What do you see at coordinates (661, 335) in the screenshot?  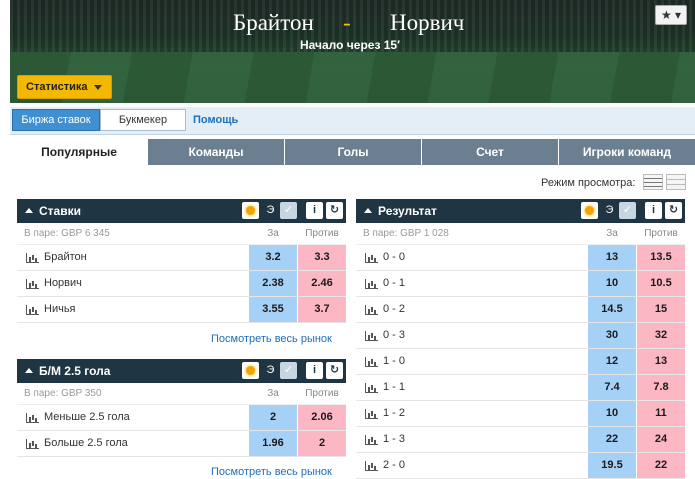 I see `lay-odds-button: 32` at bounding box center [661, 335].